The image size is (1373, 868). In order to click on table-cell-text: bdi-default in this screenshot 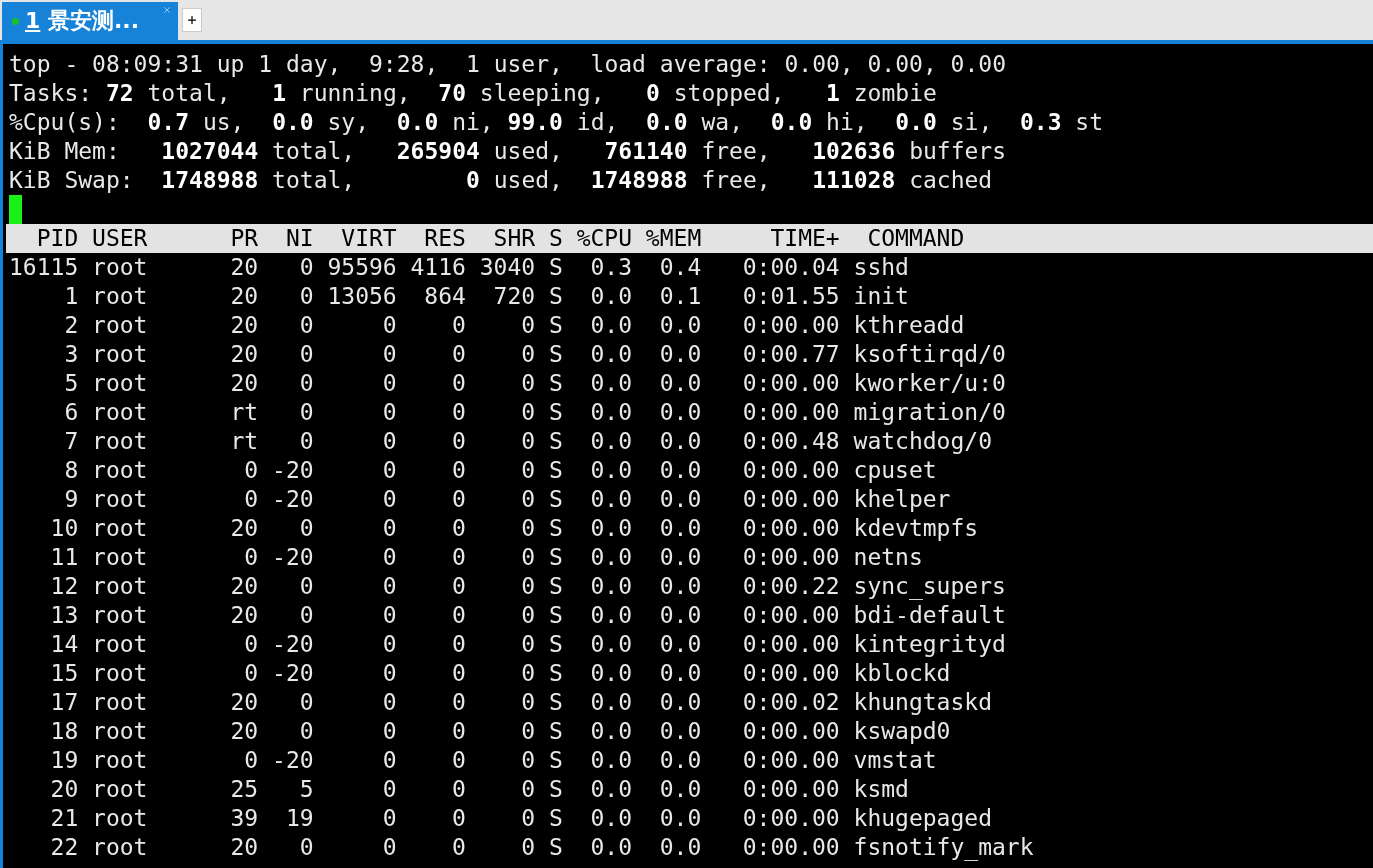, I will do `click(930, 615)`.